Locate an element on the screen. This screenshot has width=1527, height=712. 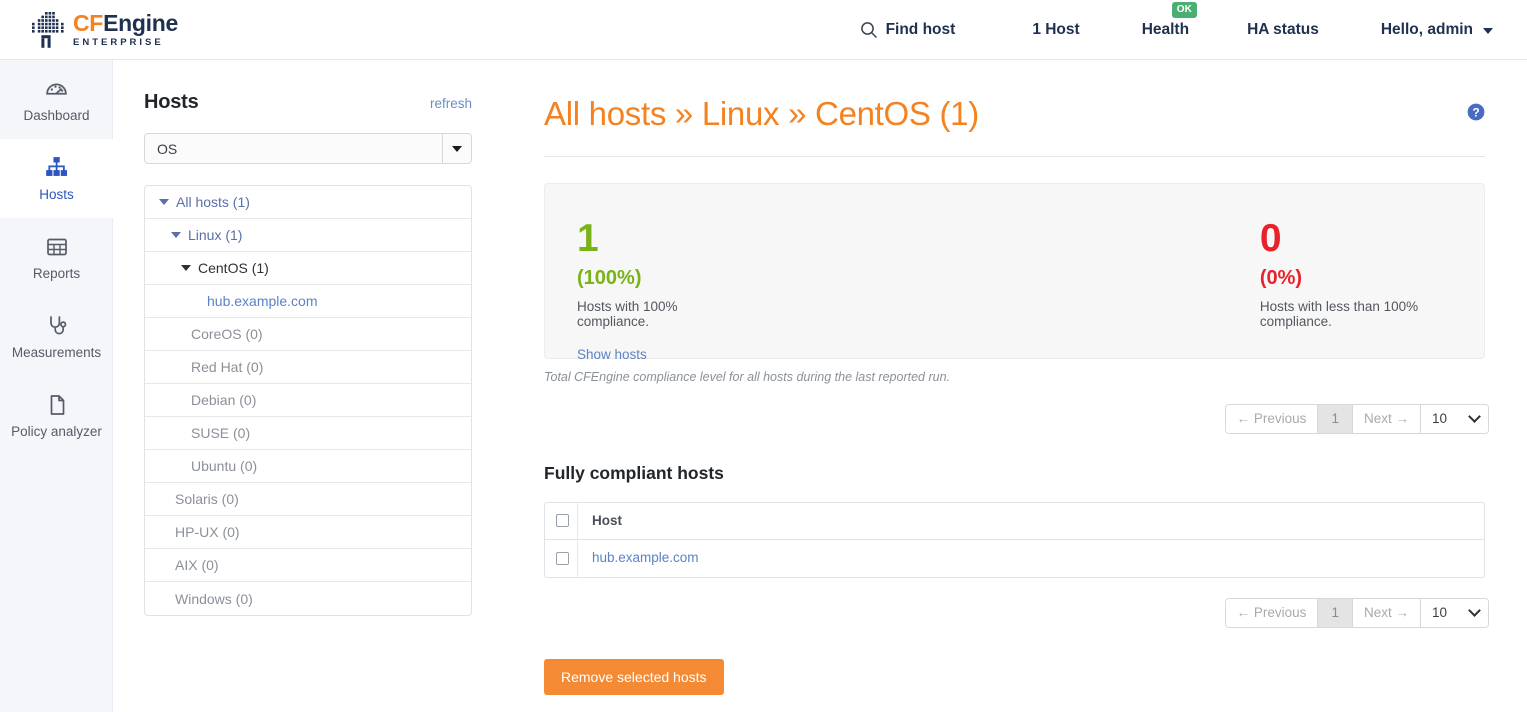
fully-compliant-hosts-table: Host hub.example.com is located at coordinates (1014, 539).